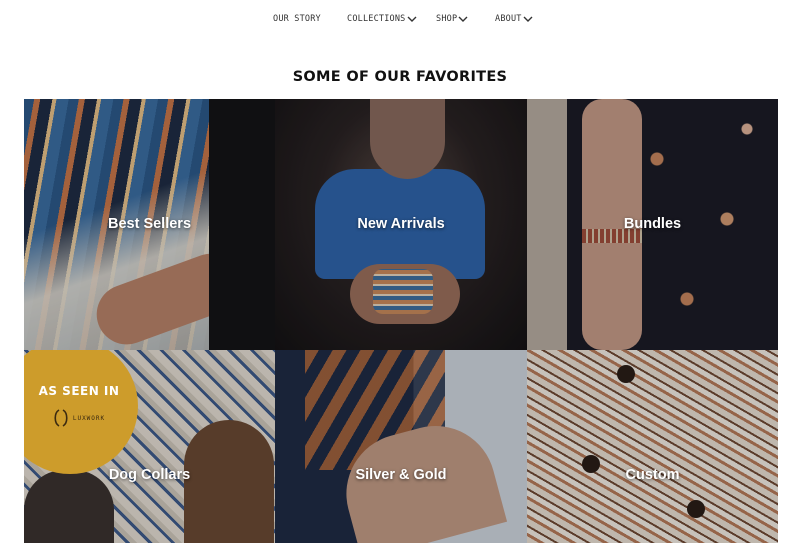  I want to click on nav-item-label: OUR STORY, so click(297, 19).